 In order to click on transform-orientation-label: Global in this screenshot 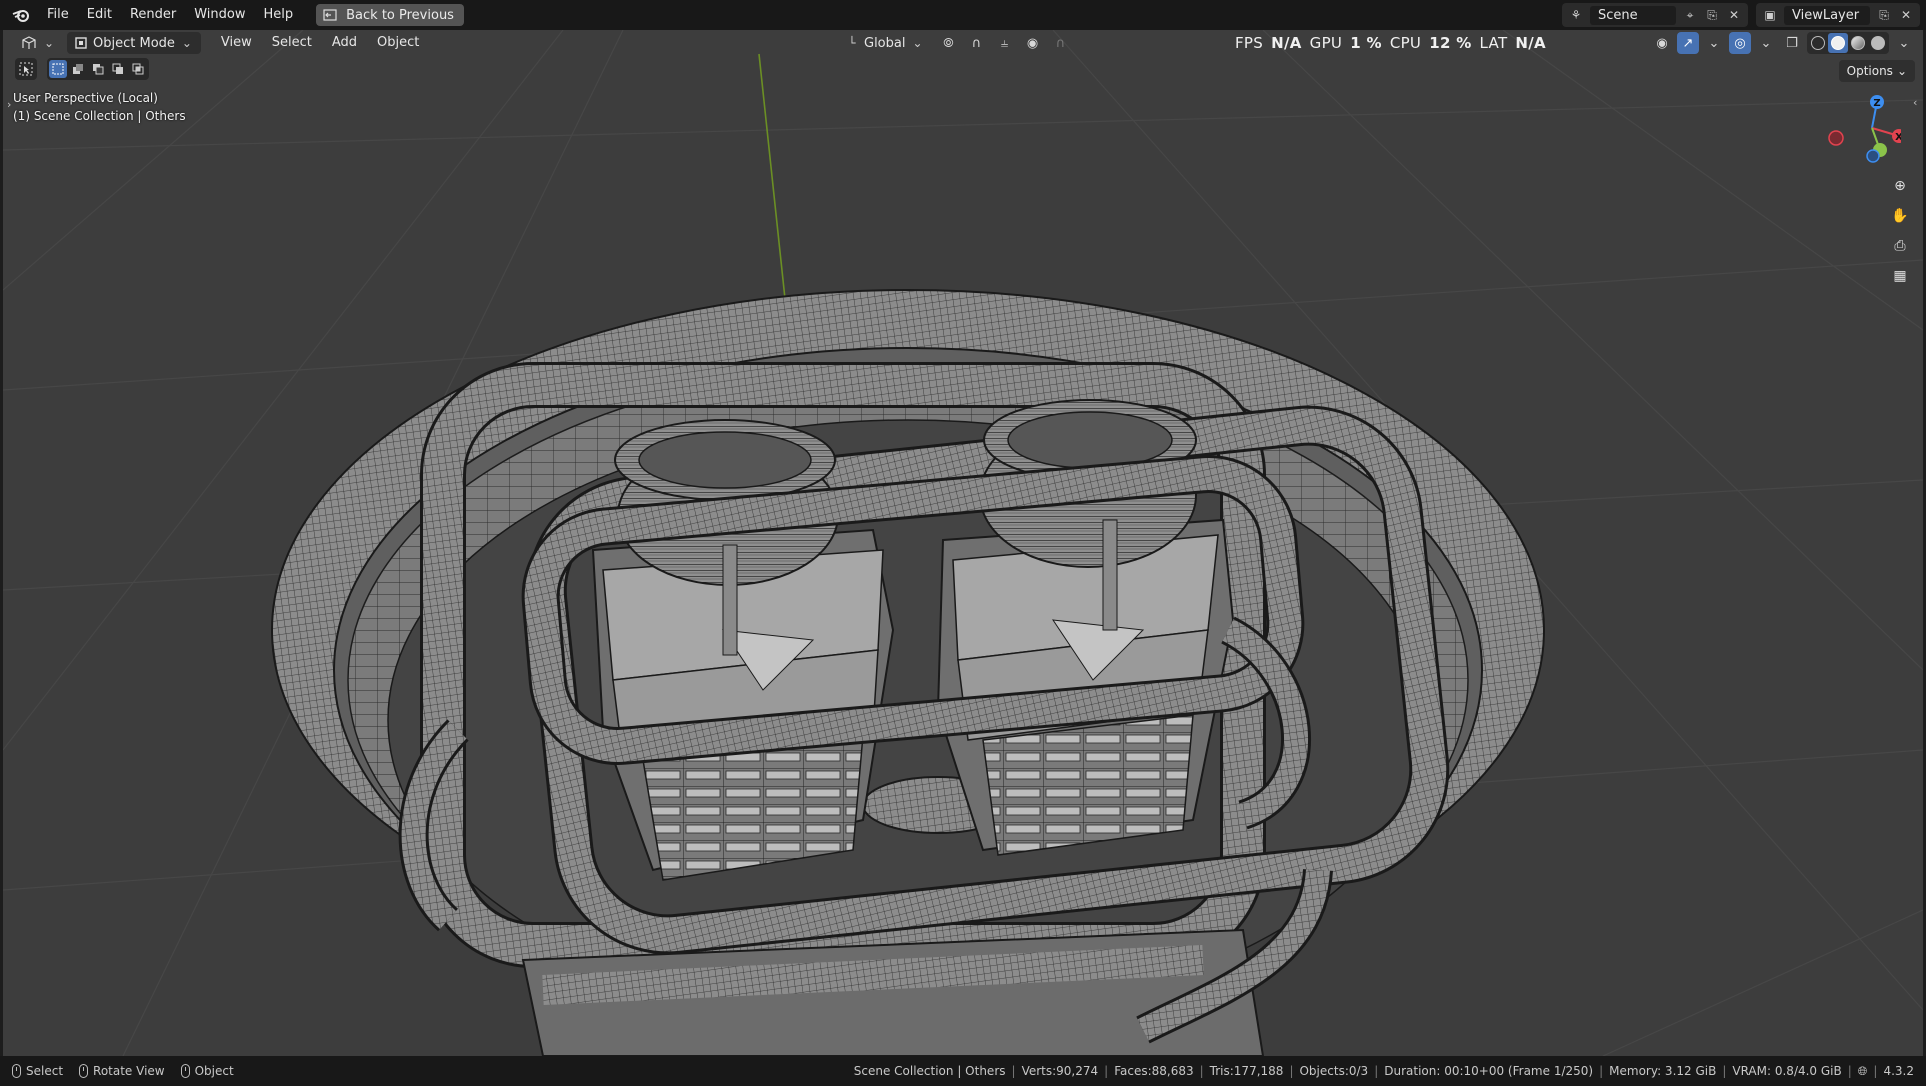, I will do `click(885, 43)`.